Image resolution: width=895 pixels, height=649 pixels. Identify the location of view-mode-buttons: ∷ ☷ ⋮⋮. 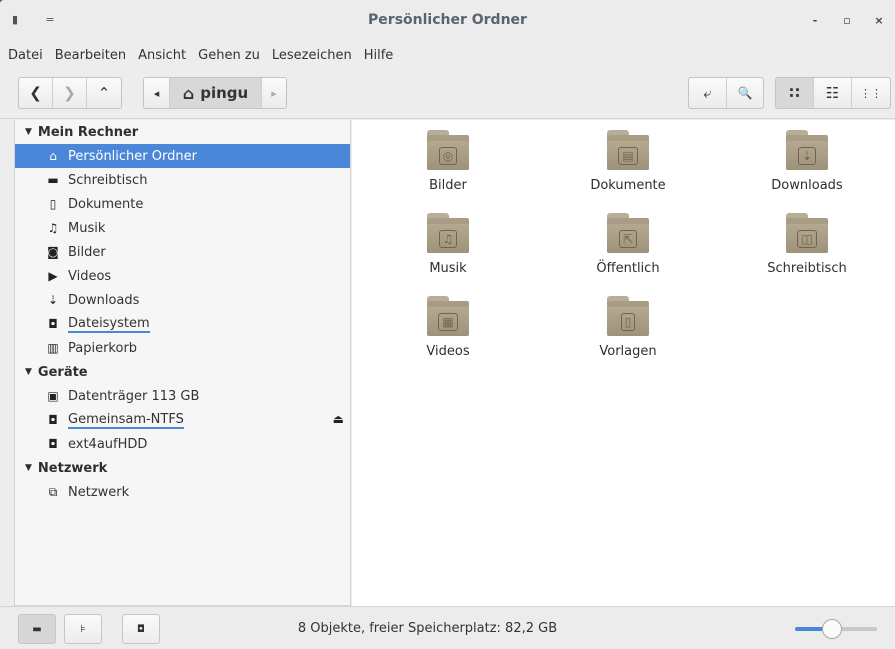
(833, 93).